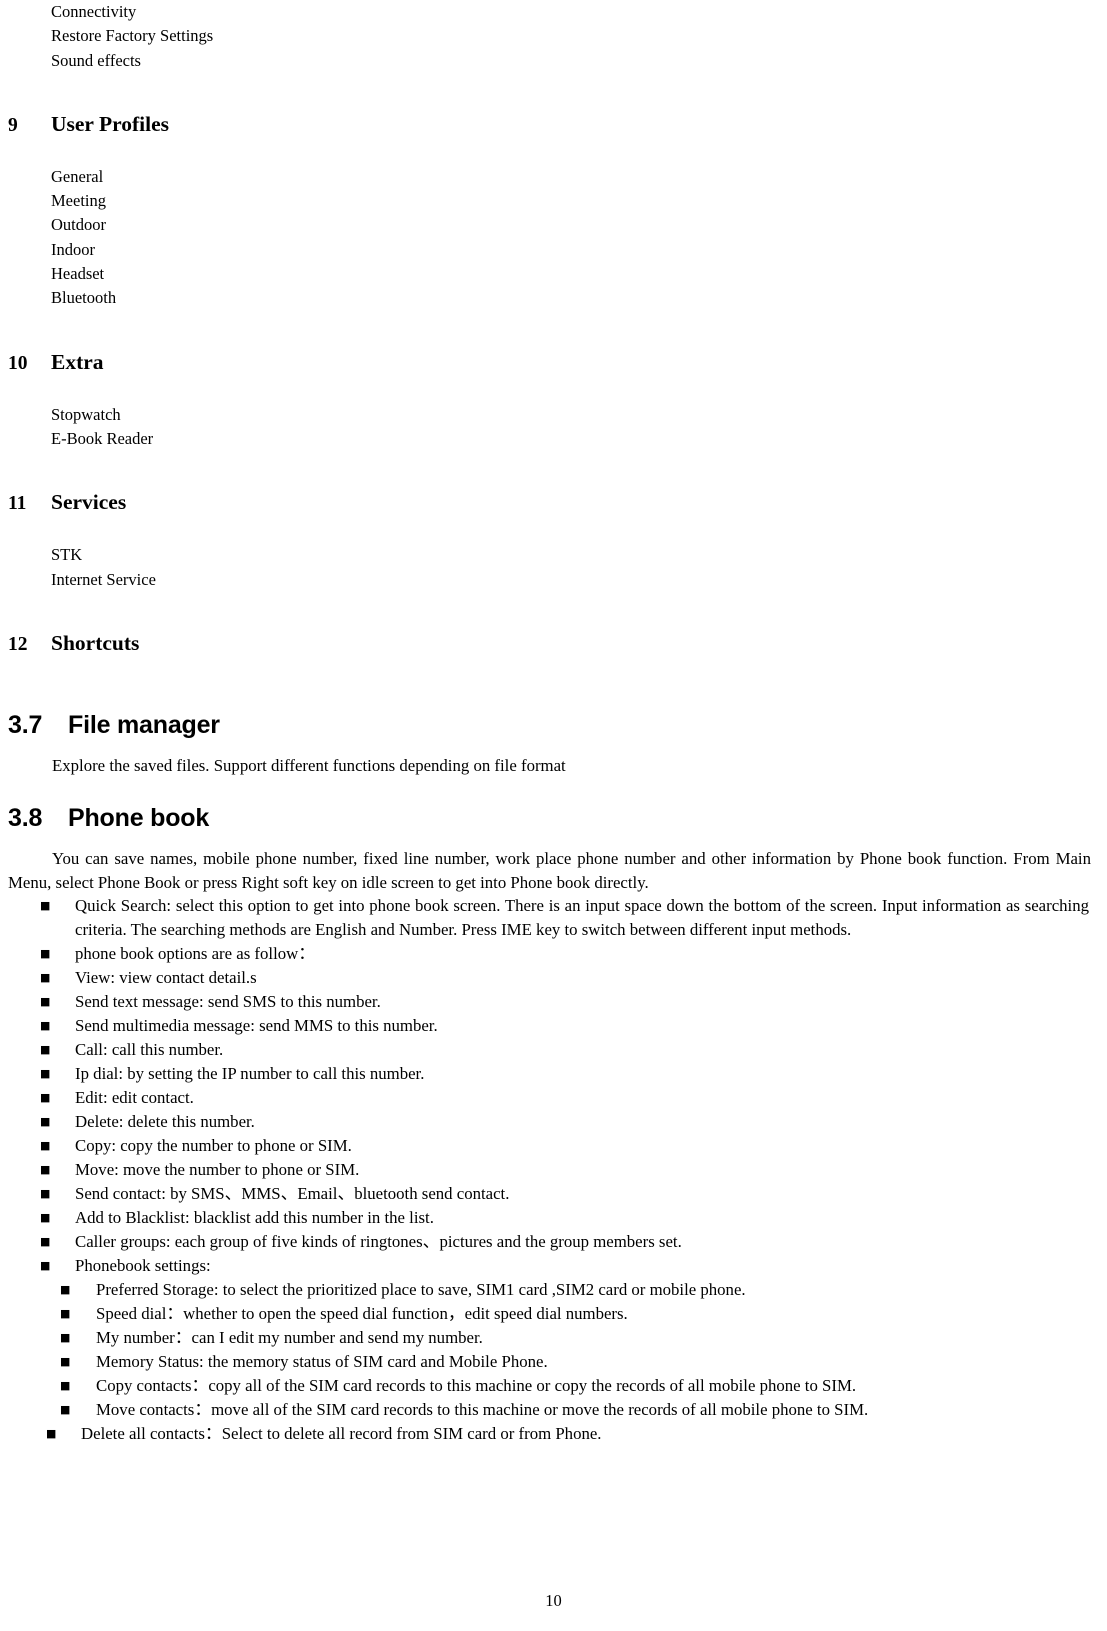  I want to click on list-item-text: Edit: edit contact., so click(134, 1098).